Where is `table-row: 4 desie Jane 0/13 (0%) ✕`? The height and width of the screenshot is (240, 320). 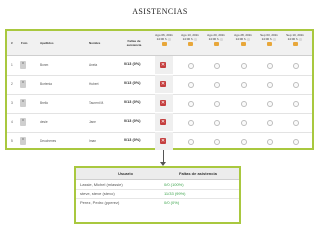 table-row: 4 desie Jane 0/13 (0%) ✕ is located at coordinates (159, 123).